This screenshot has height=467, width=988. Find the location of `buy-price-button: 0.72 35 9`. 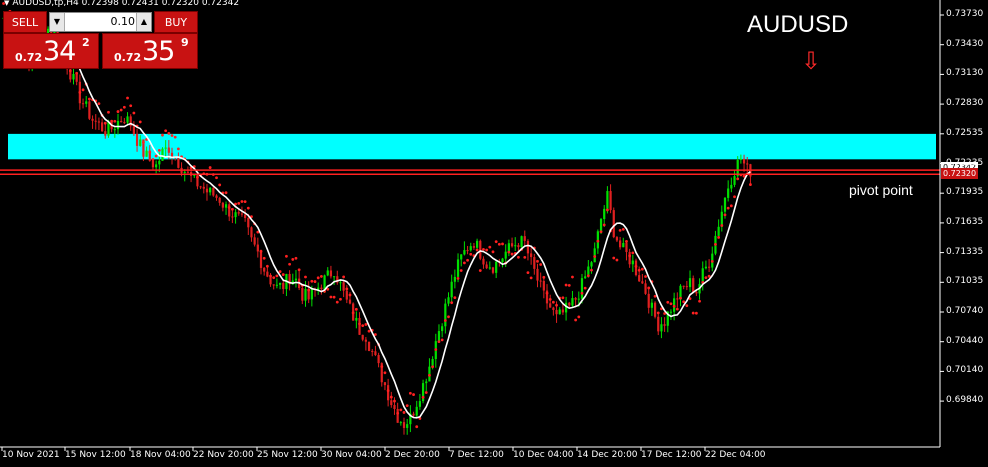

buy-price-button: 0.72 35 9 is located at coordinates (150, 51).